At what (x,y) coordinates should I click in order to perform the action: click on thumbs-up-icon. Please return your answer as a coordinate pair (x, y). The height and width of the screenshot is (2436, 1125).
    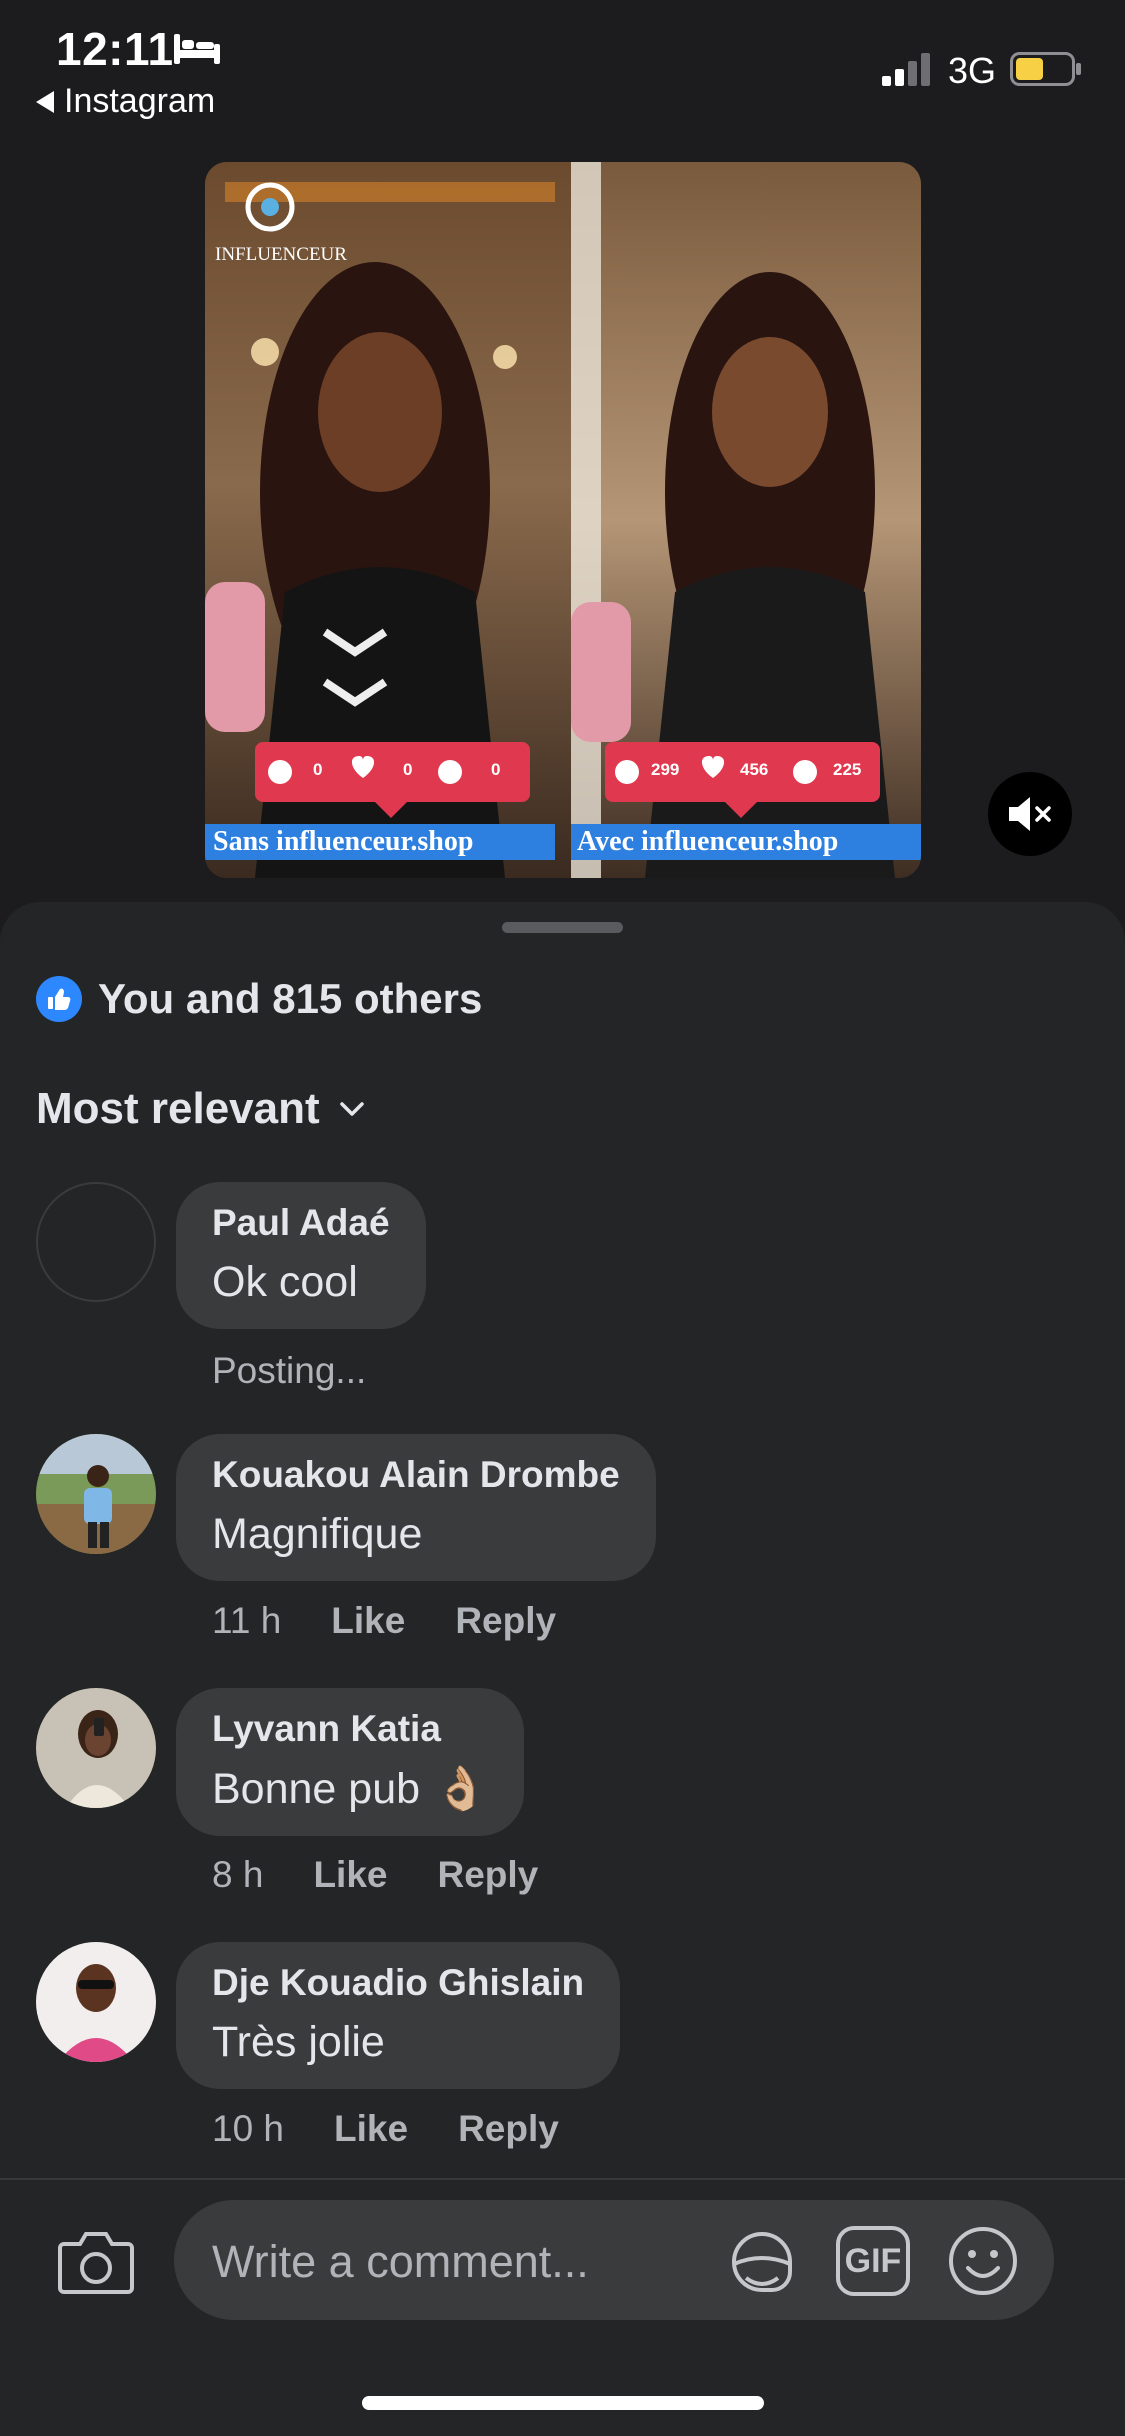
    Looking at the image, I should click on (59, 999).